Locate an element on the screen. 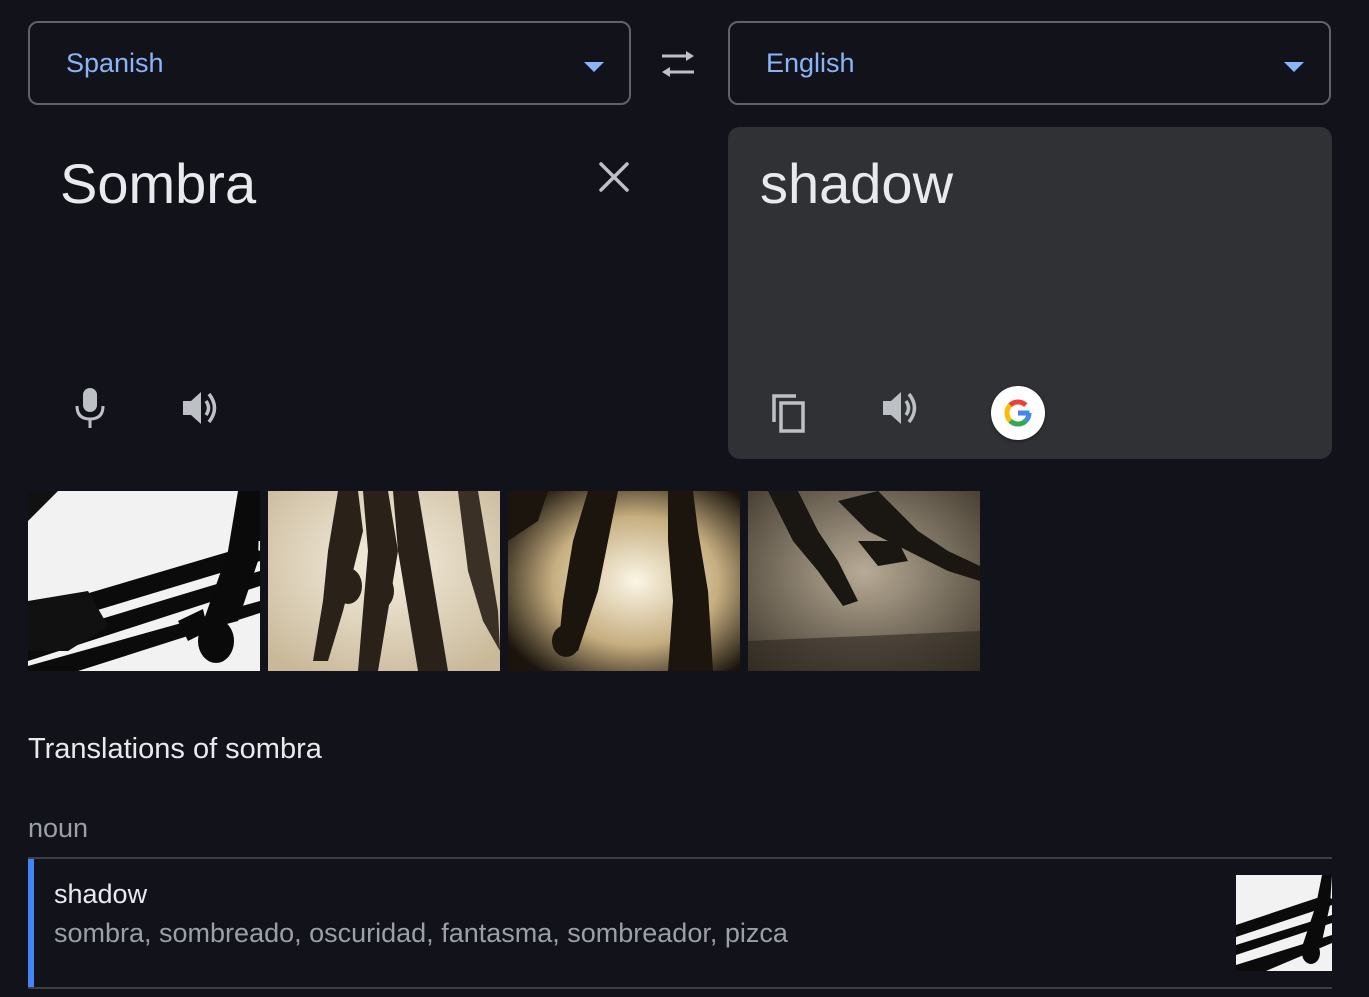  translation-output: shadow is located at coordinates (857, 183).